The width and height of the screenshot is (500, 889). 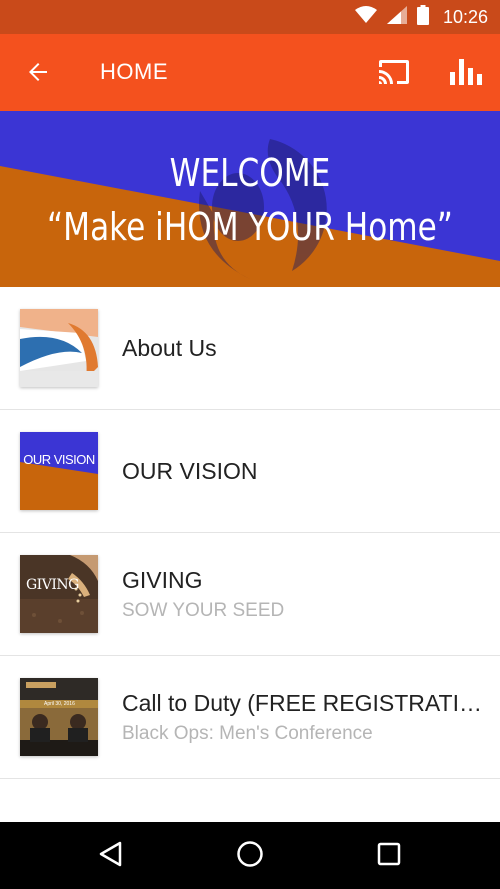 What do you see at coordinates (169, 348) in the screenshot?
I see `list-item-title: About Us` at bounding box center [169, 348].